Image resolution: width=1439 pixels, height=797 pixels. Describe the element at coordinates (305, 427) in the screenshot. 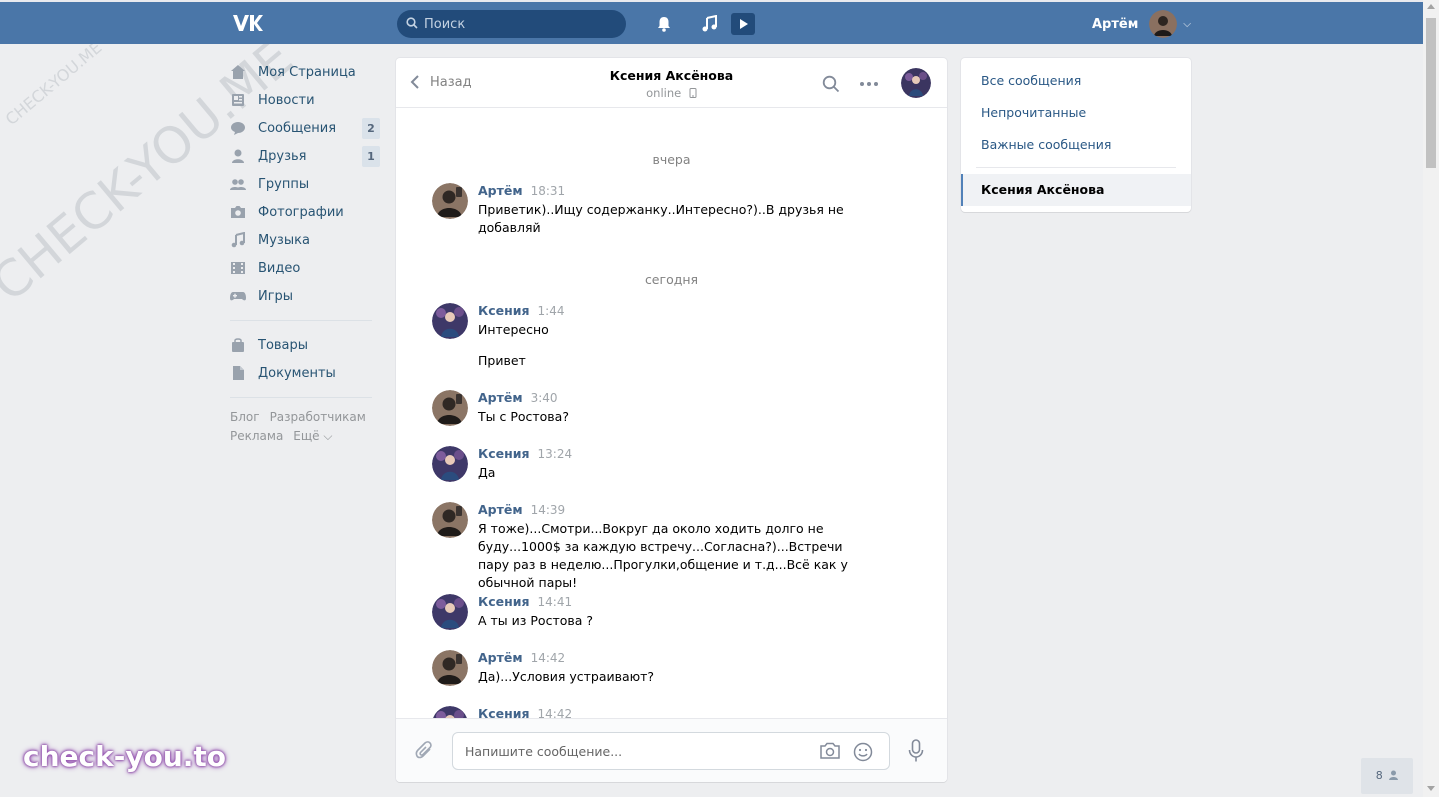

I see `footer-links: Блог Разработчикам Реклама Ещё ⌵` at that location.